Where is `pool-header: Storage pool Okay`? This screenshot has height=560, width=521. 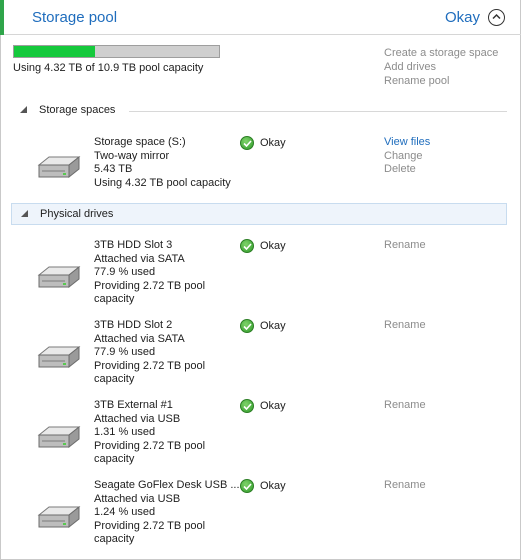
pool-header: Storage pool Okay is located at coordinates (260, 17).